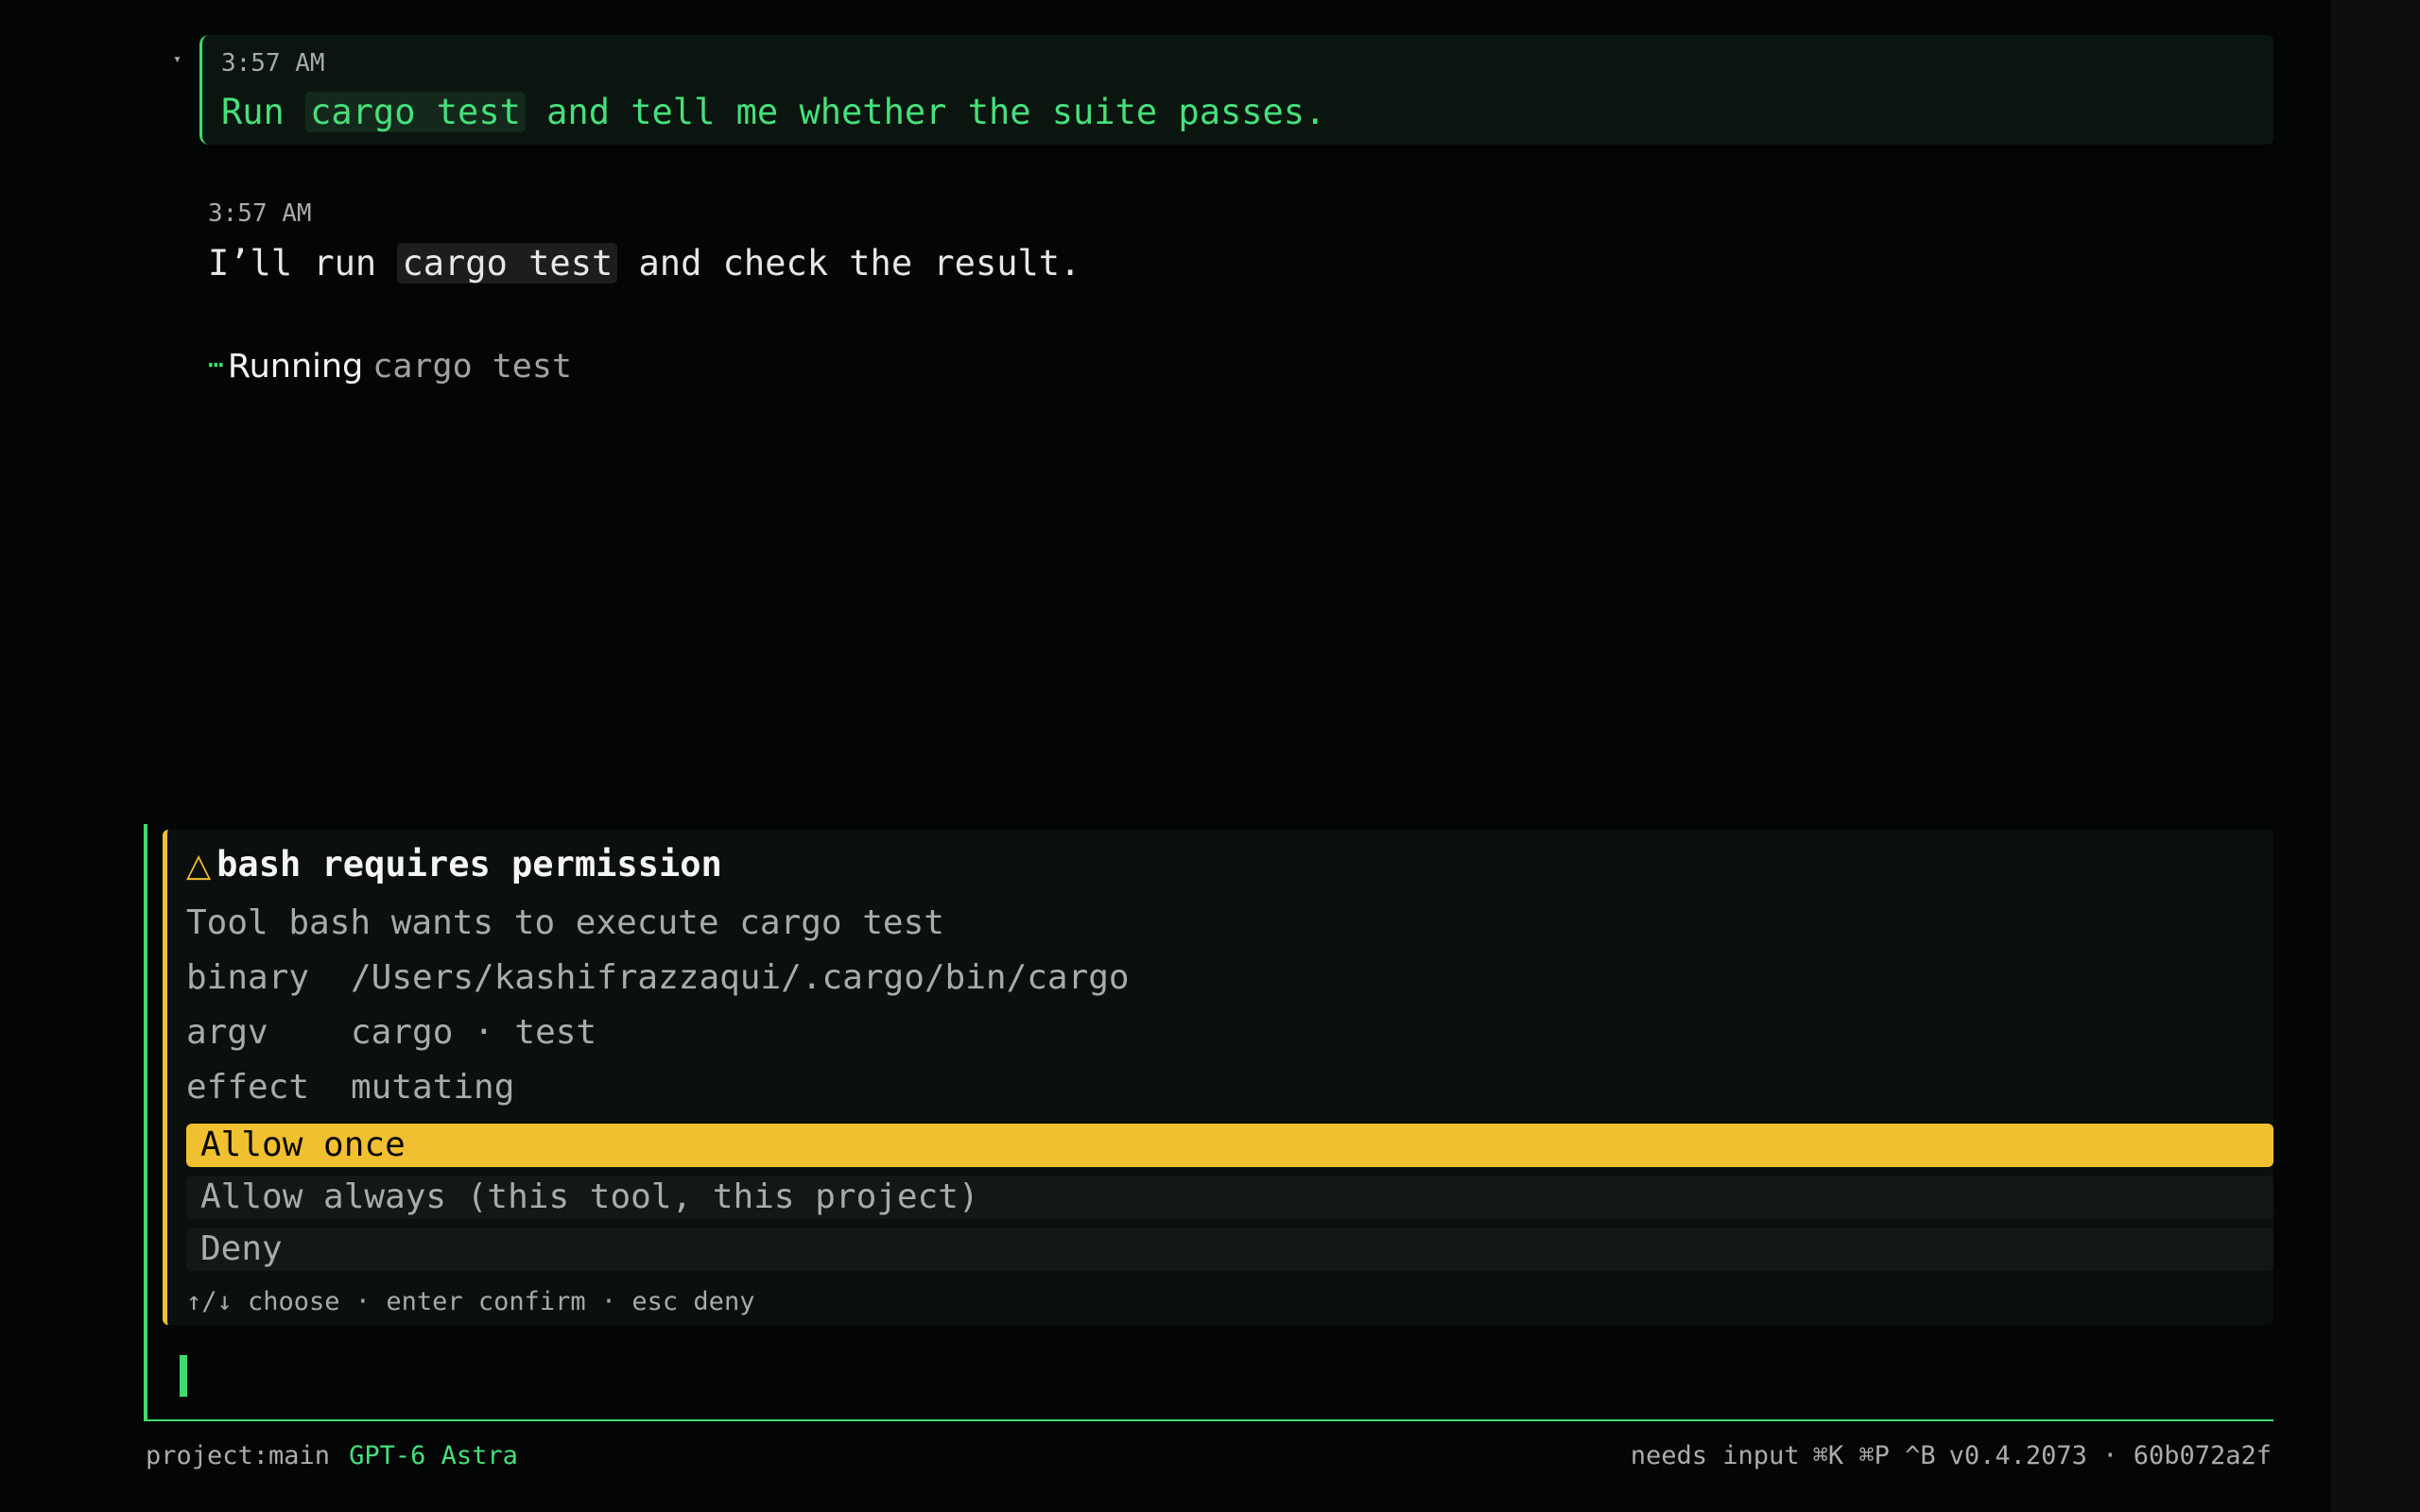 The height and width of the screenshot is (1512, 2420). Describe the element at coordinates (471, 1301) in the screenshot. I see `keyboard-hint: ↑/↓ choose · enter confirm · esc deny` at that location.